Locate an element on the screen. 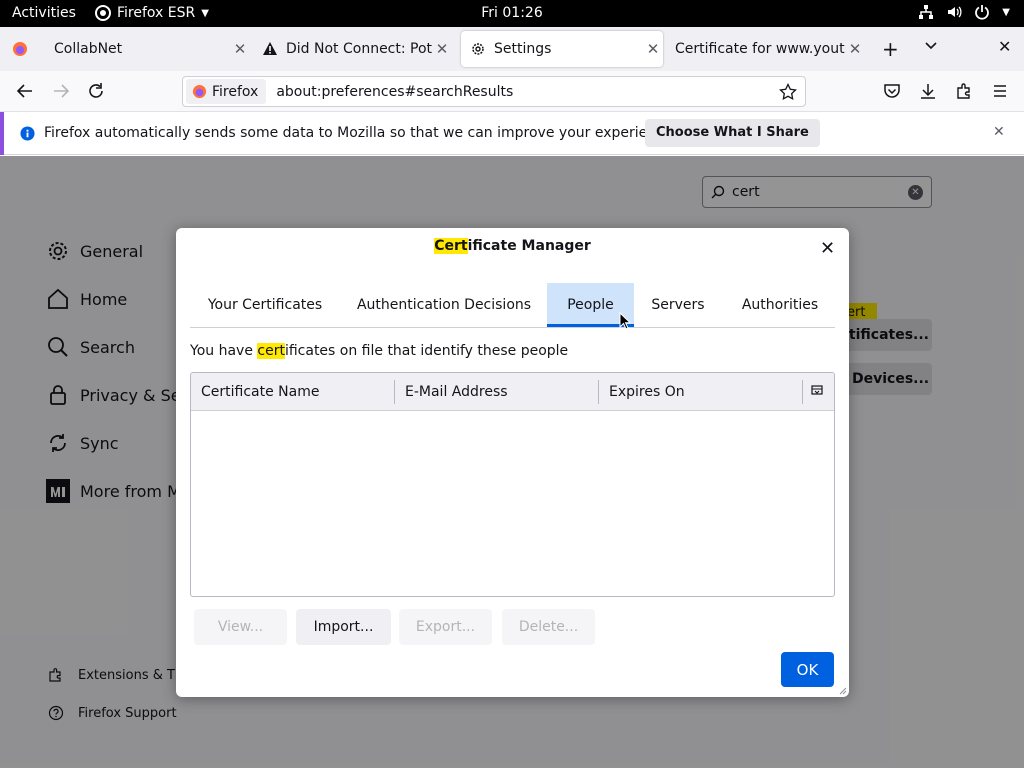  dialog-title: Certificate Manager is located at coordinates (512, 246).